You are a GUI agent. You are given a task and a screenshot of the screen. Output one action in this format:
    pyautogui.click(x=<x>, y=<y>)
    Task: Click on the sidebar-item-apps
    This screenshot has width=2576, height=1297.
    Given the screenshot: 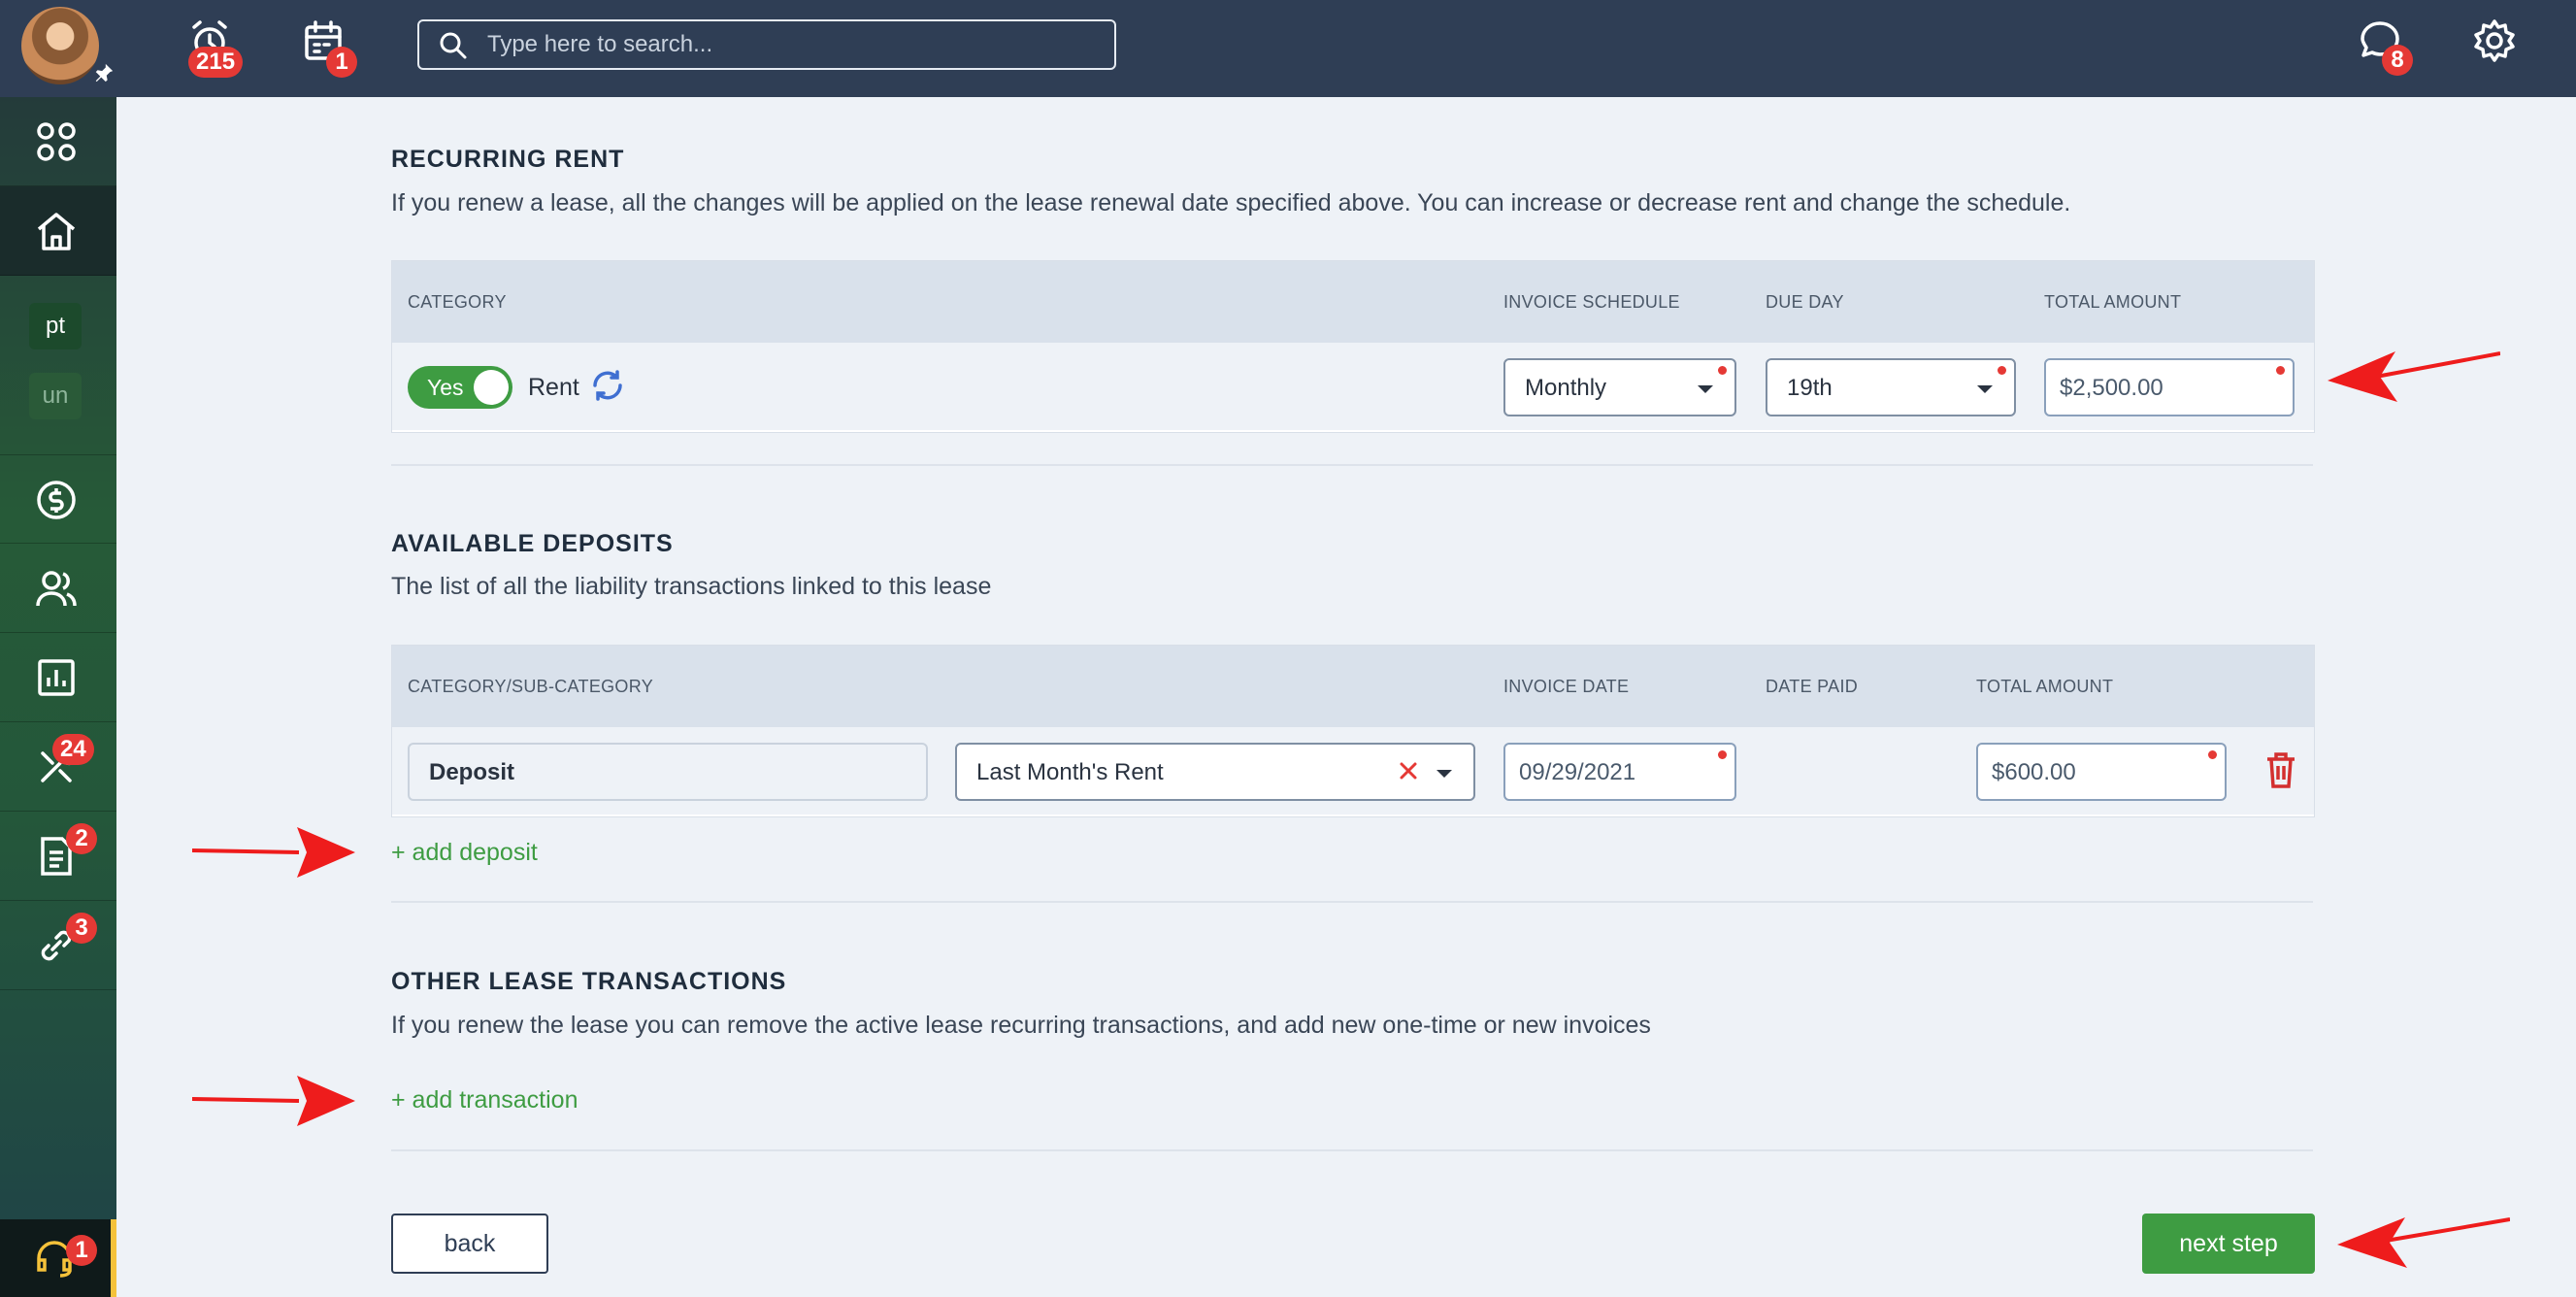 What is the action you would take?
    pyautogui.click(x=58, y=141)
    